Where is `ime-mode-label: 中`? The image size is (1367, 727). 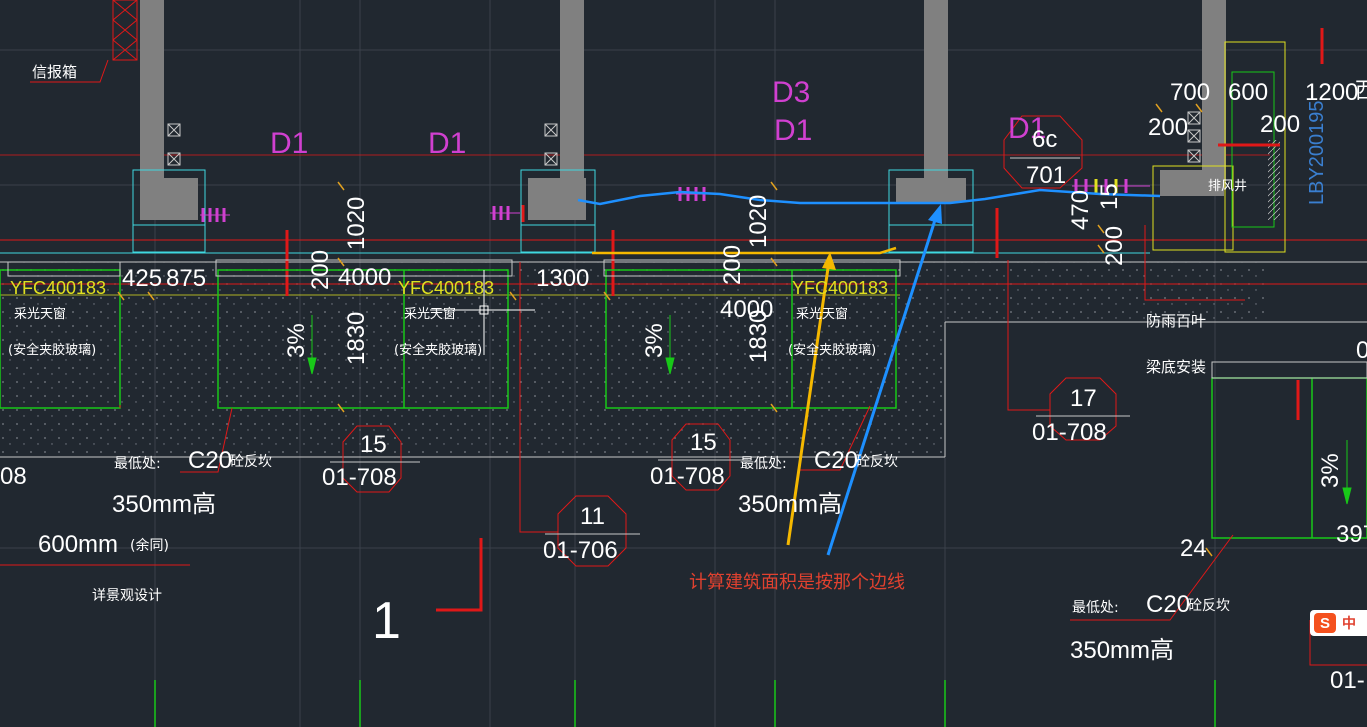
ime-mode-label: 中 is located at coordinates (1349, 624).